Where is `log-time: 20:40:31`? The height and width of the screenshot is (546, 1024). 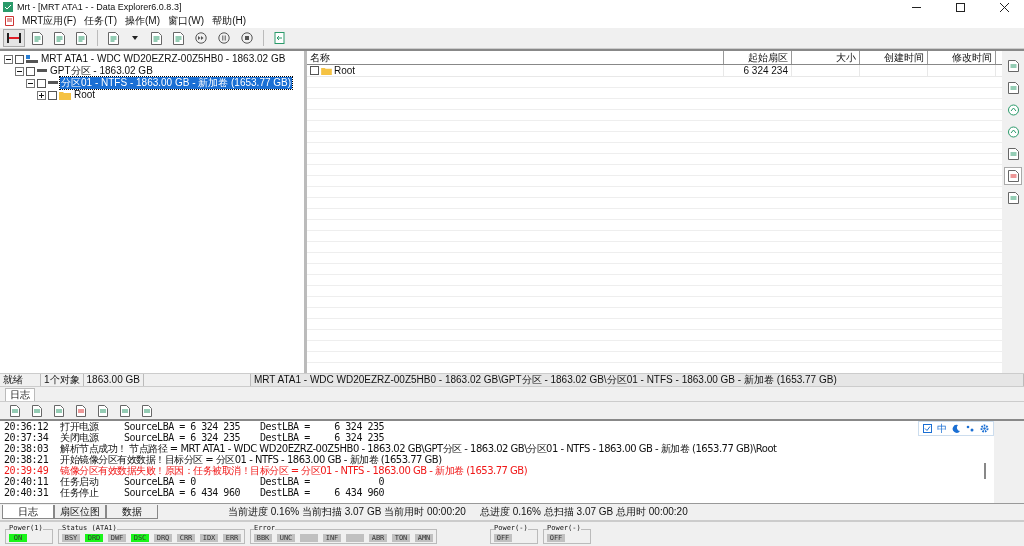
log-time: 20:40:31 is located at coordinates (27, 492).